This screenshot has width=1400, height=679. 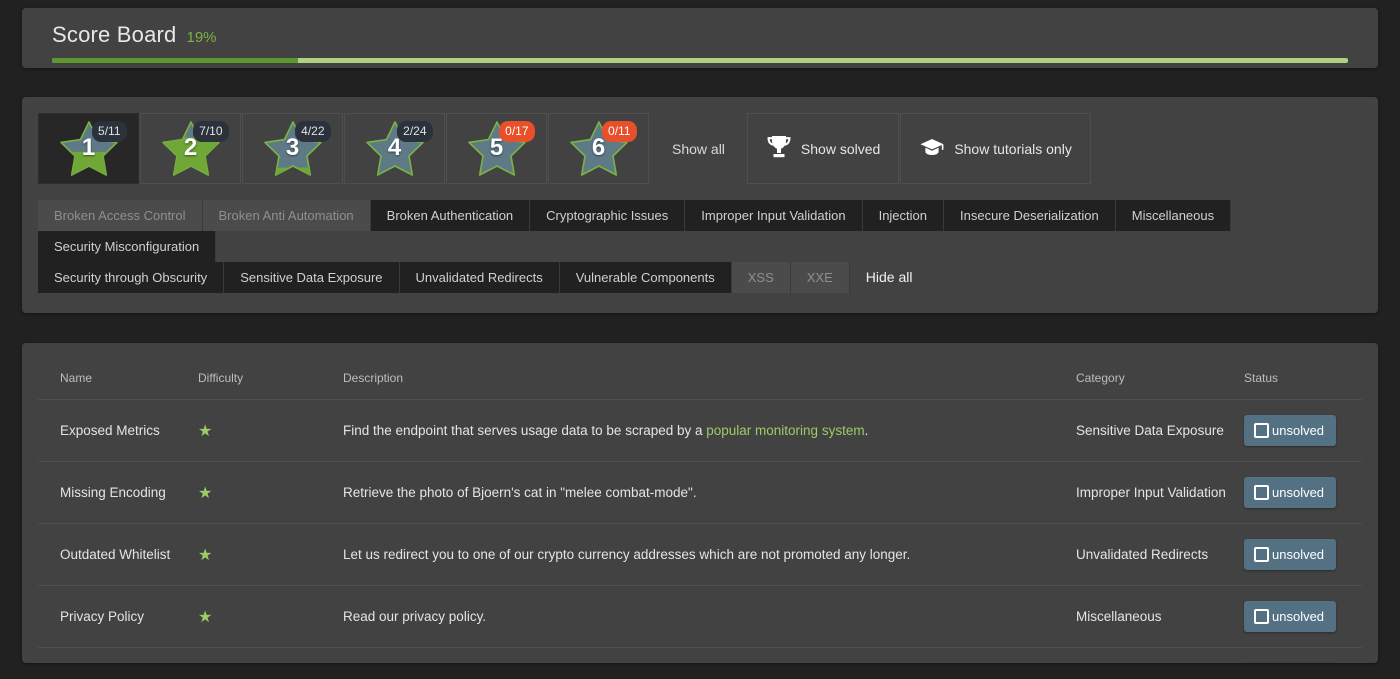 What do you see at coordinates (785, 430) in the screenshot?
I see `description-link: popular monitoring system` at bounding box center [785, 430].